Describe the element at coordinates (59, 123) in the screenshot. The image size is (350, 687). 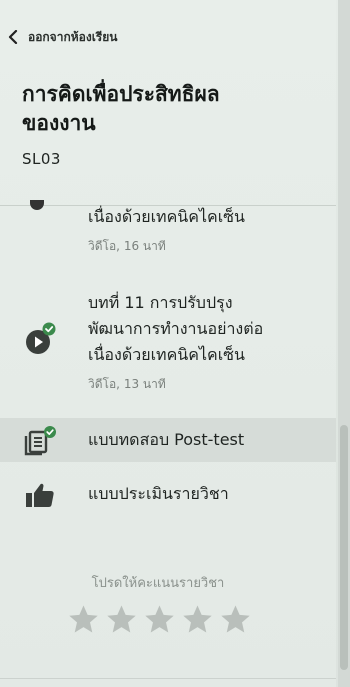
I see `course-title-line: ของงาน` at that location.